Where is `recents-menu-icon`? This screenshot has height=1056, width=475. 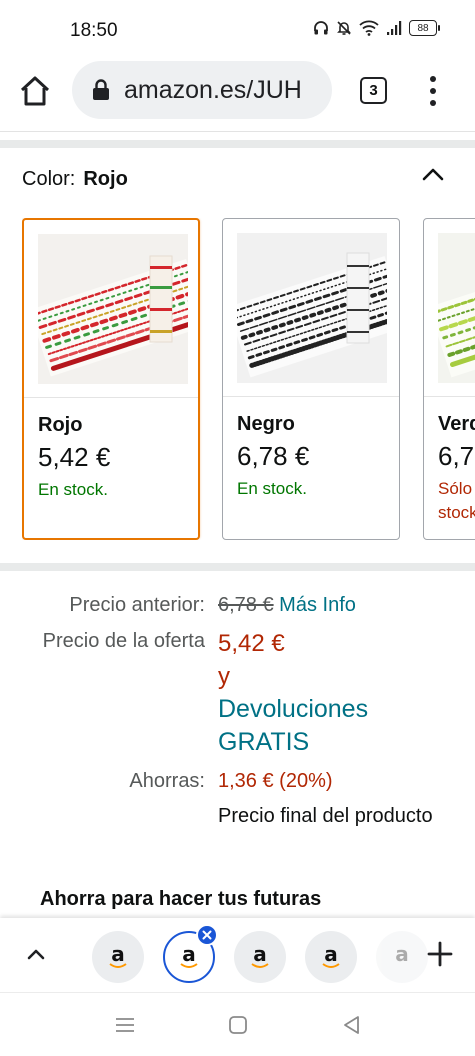 recents-menu-icon is located at coordinates (125, 1025).